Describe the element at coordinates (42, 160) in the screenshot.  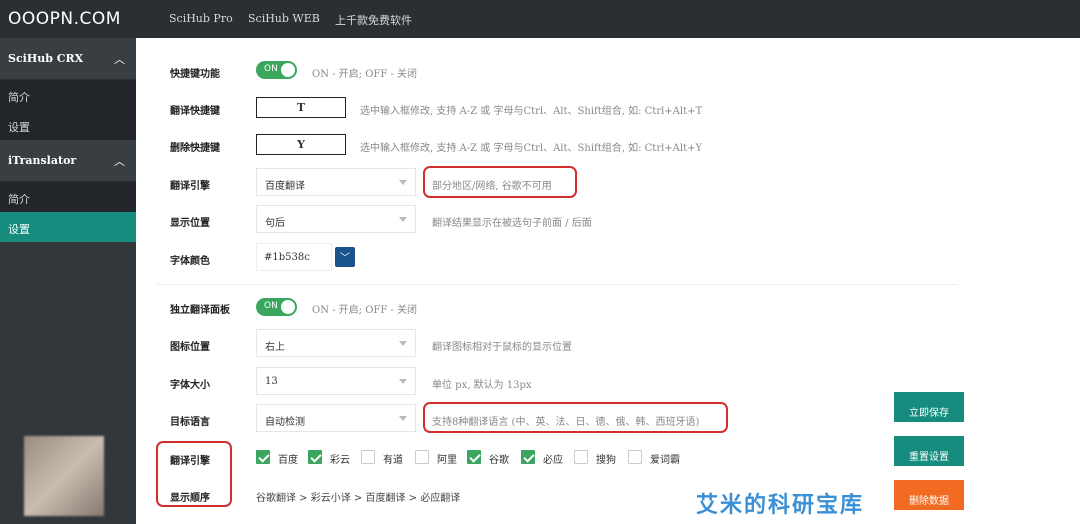
I see `sidebar-group-label: iTranslator` at that location.